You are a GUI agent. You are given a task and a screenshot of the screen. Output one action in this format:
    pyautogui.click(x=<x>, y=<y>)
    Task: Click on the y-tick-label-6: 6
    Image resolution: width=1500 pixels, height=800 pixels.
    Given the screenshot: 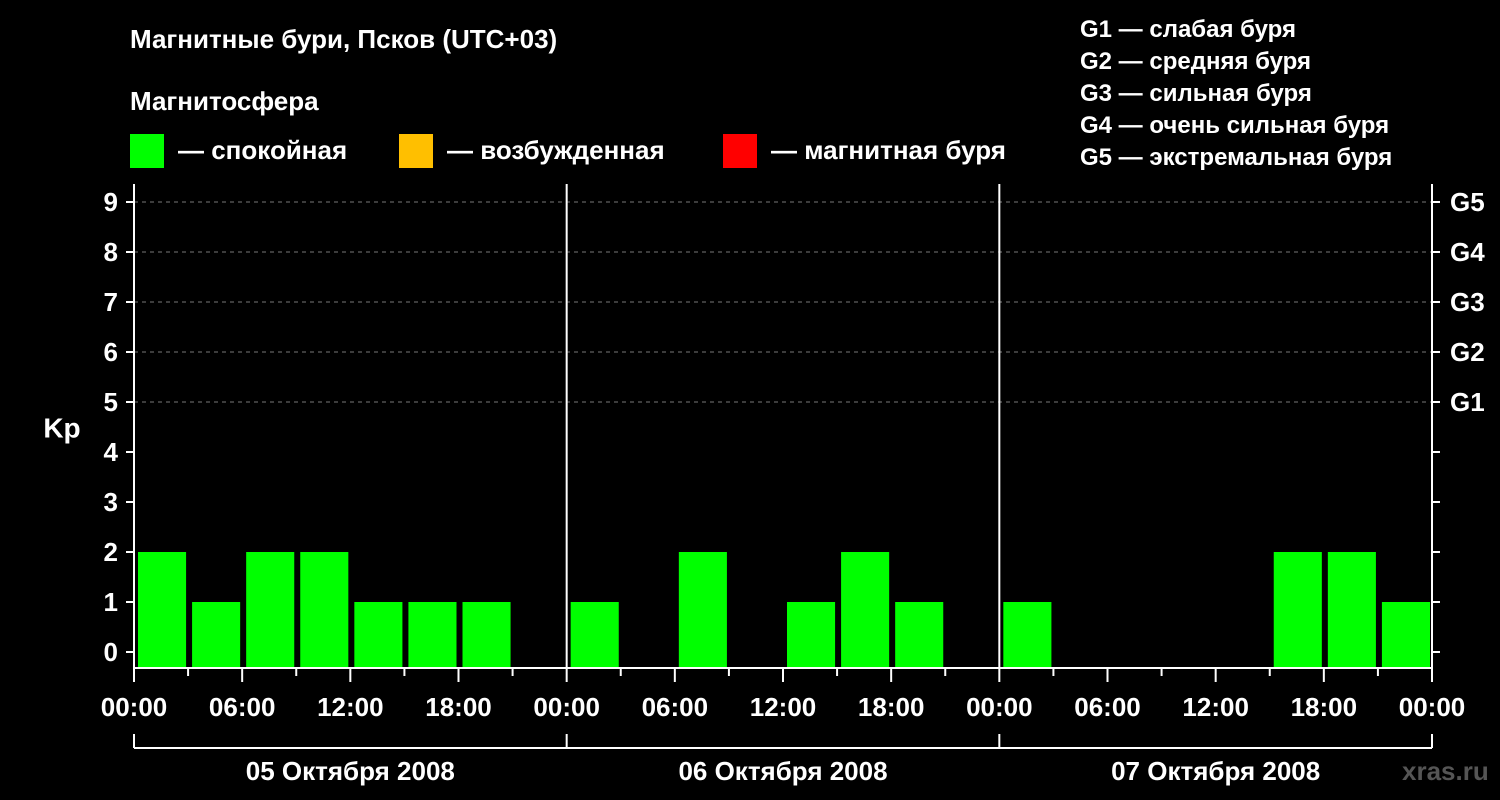 What is the action you would take?
    pyautogui.click(x=111, y=352)
    